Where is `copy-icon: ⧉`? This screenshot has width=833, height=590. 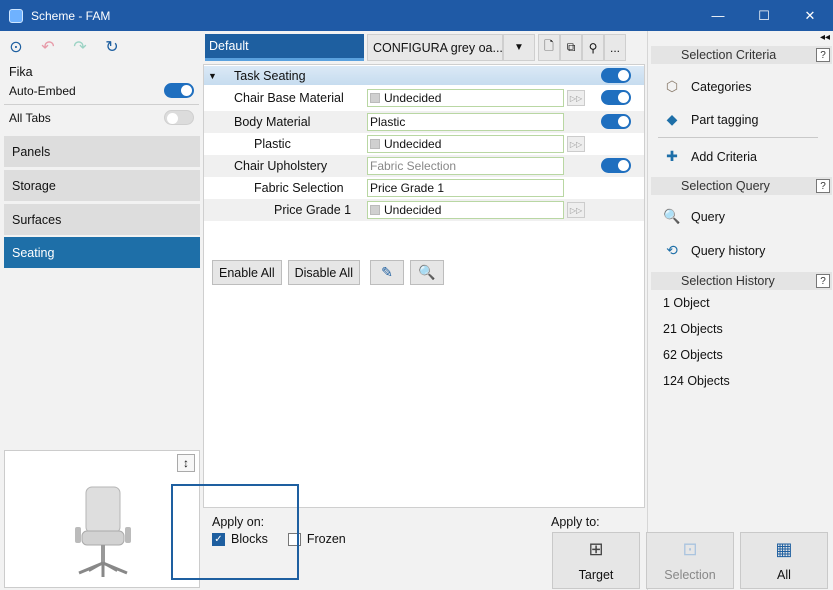
copy-icon: ⧉ is located at coordinates (571, 47).